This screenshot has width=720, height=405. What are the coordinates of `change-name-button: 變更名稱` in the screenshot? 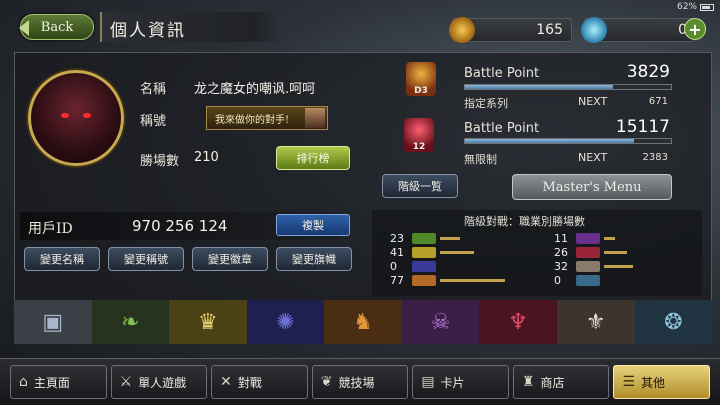 It's located at (62, 259).